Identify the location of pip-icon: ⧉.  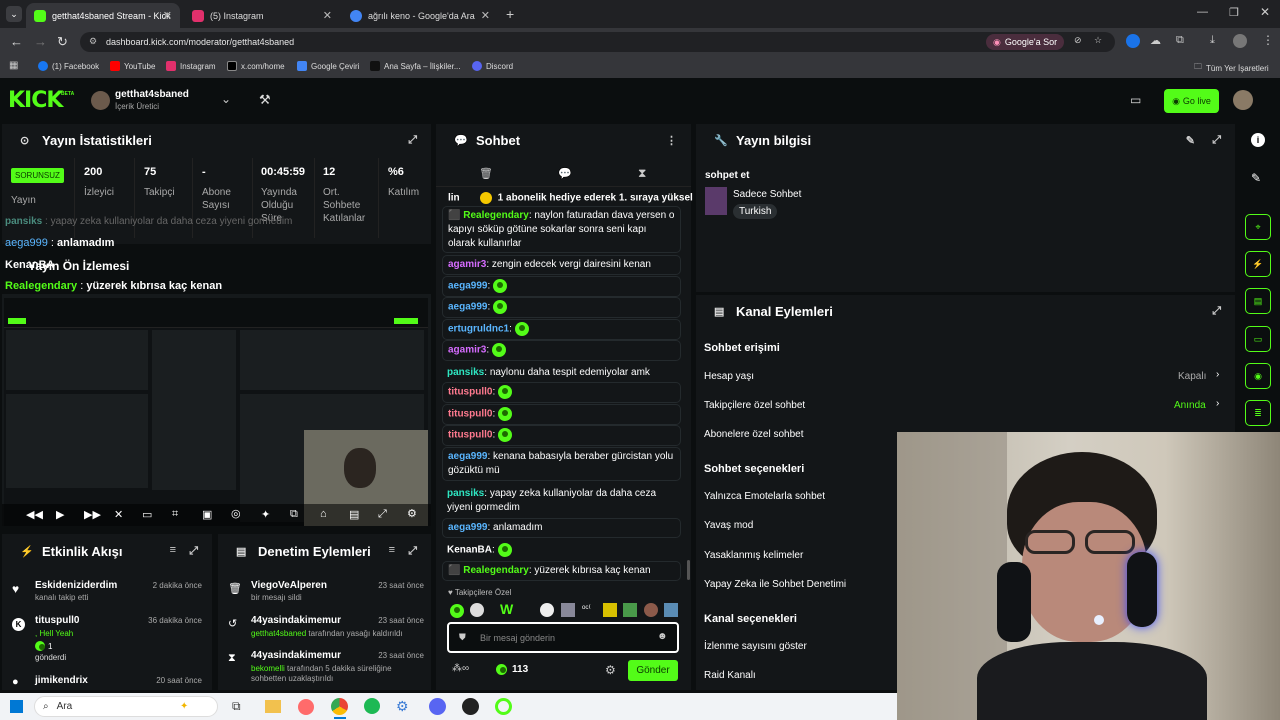
(294, 514).